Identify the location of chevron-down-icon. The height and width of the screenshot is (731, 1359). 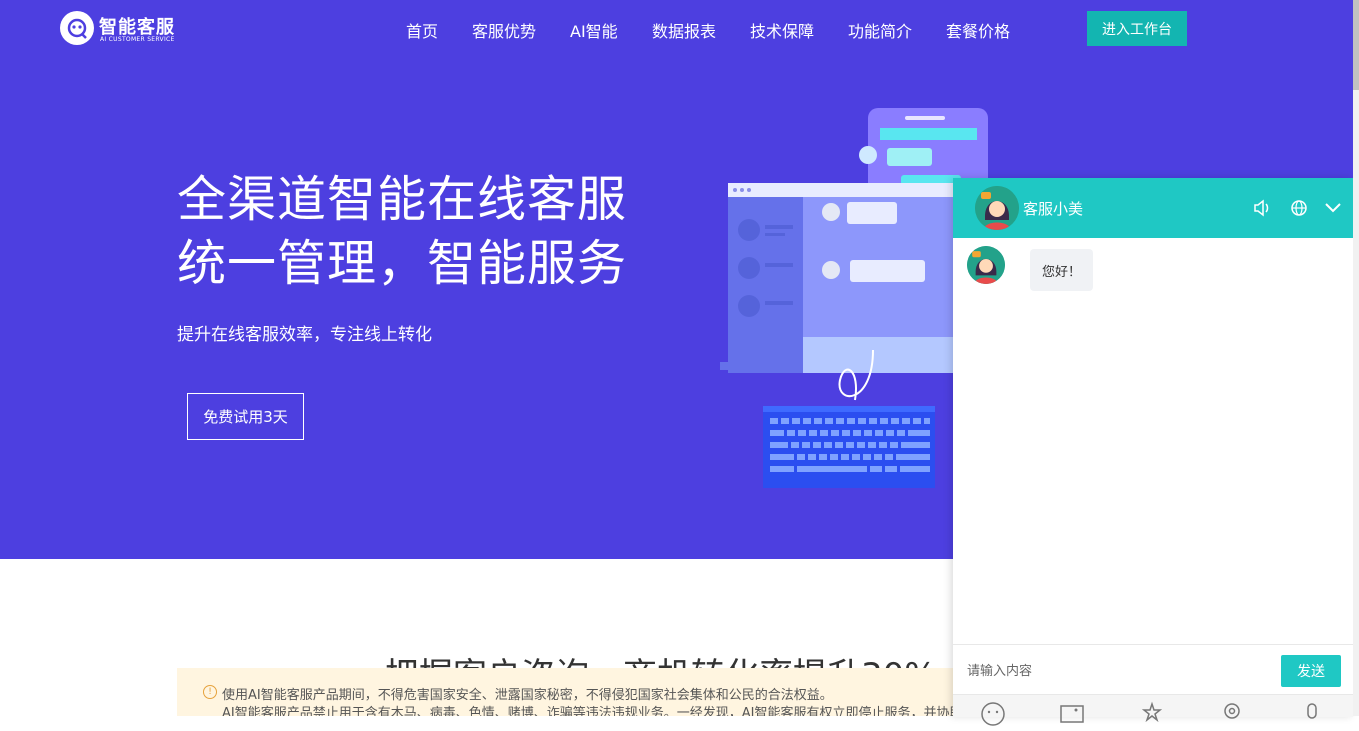
(1333, 208).